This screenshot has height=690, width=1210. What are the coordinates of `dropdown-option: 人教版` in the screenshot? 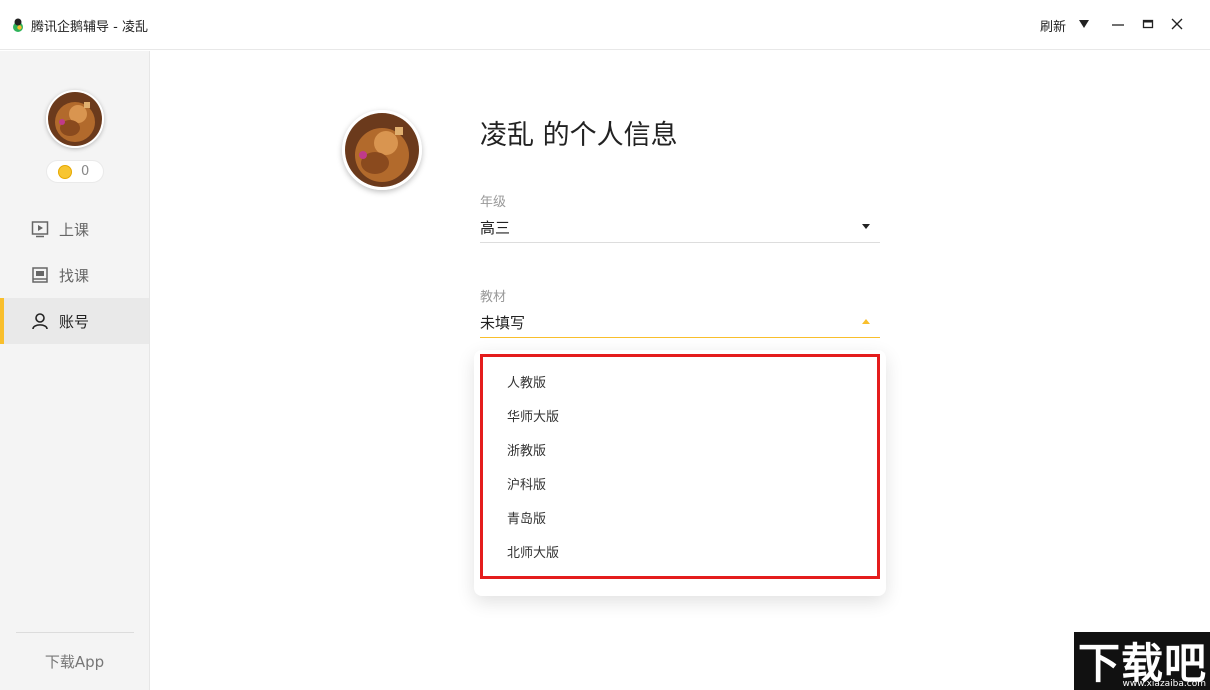 It's located at (526, 381).